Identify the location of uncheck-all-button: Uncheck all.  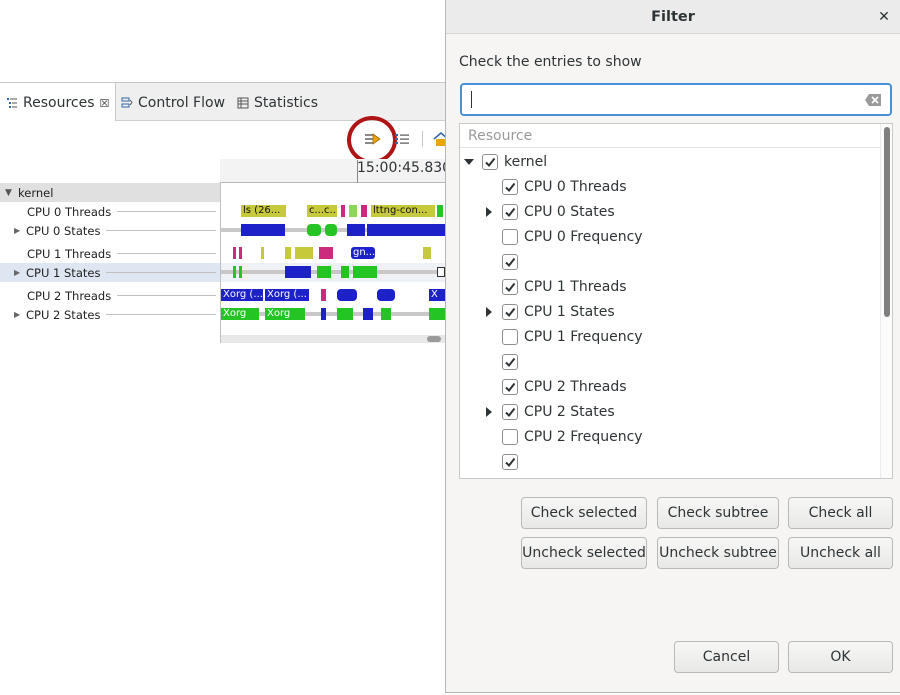
(840, 553).